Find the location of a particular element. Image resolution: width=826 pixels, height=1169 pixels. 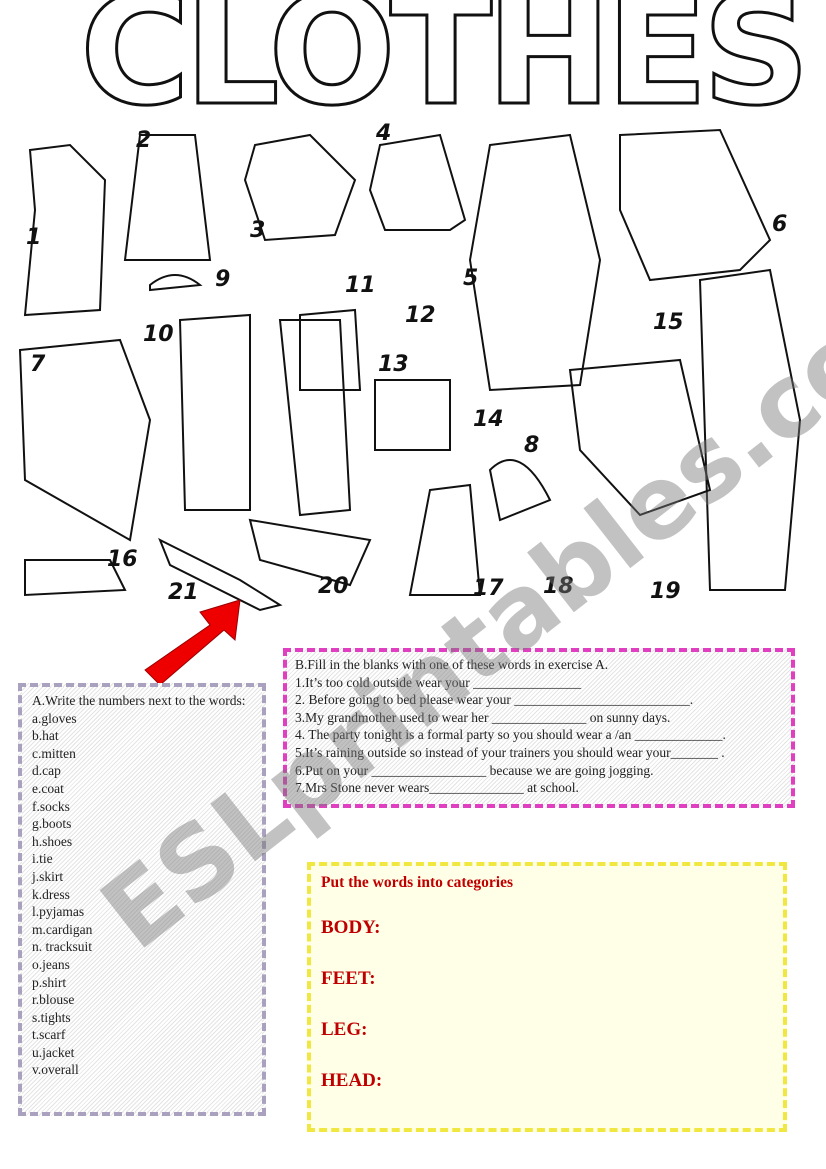

category-feet: FEET: is located at coordinates (348, 978).